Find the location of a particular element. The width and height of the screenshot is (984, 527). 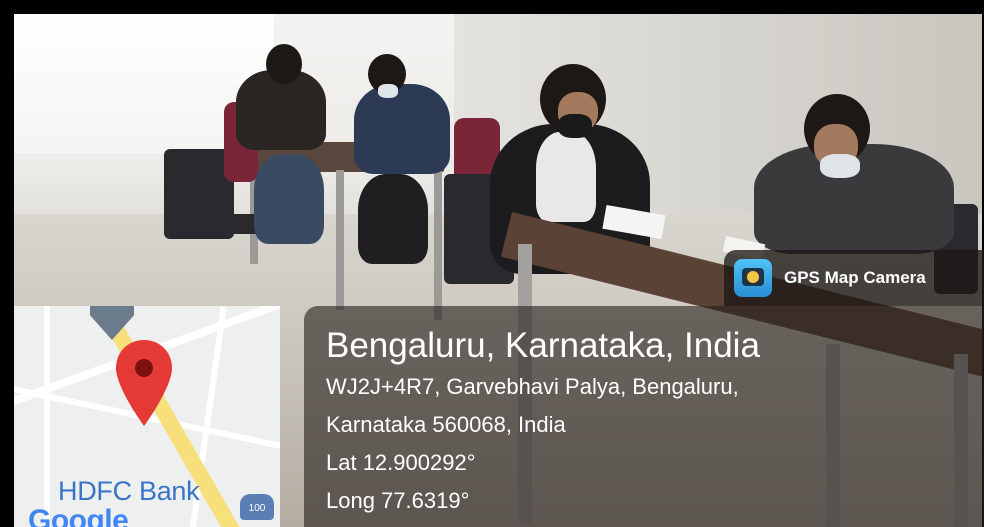

address-line-1: WJ2J+4R7, Garvebhavi Palya, Bengaluru, is located at coordinates (532, 386).